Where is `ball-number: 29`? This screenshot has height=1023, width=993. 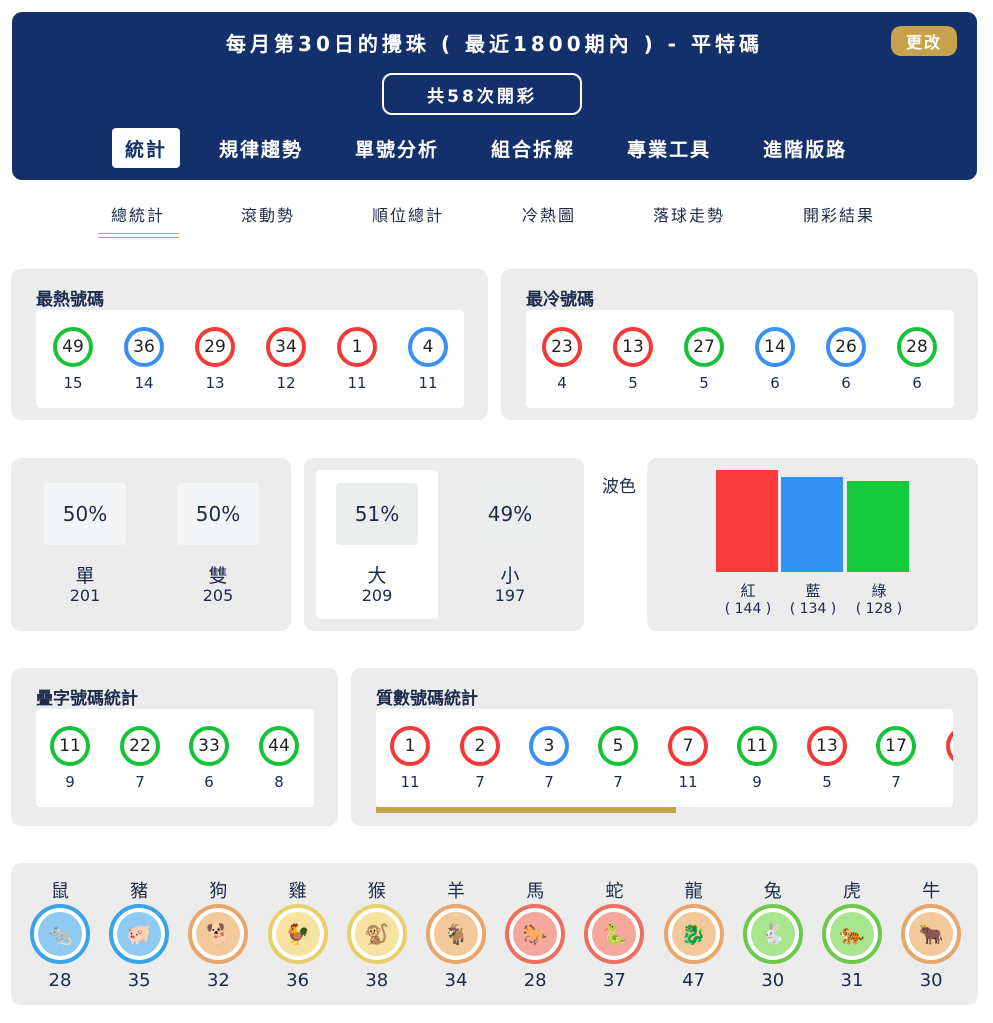 ball-number: 29 is located at coordinates (215, 347).